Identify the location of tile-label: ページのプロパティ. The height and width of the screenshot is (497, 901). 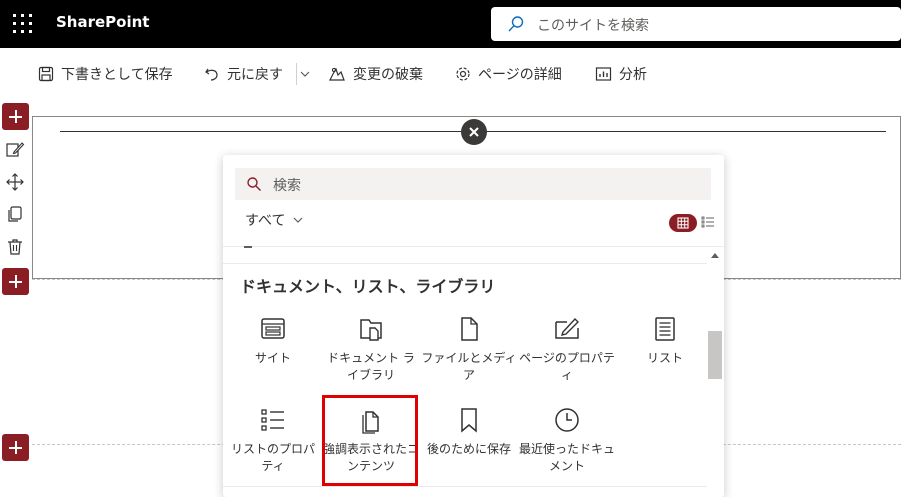
(567, 366).